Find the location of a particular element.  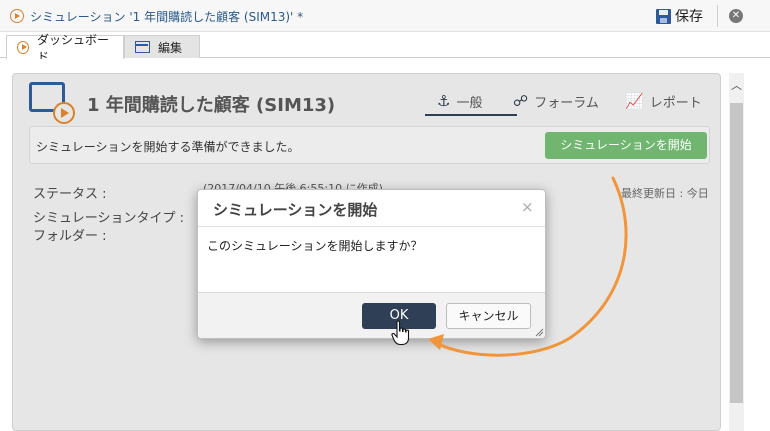

status-label: ステータス : is located at coordinates (70, 194).